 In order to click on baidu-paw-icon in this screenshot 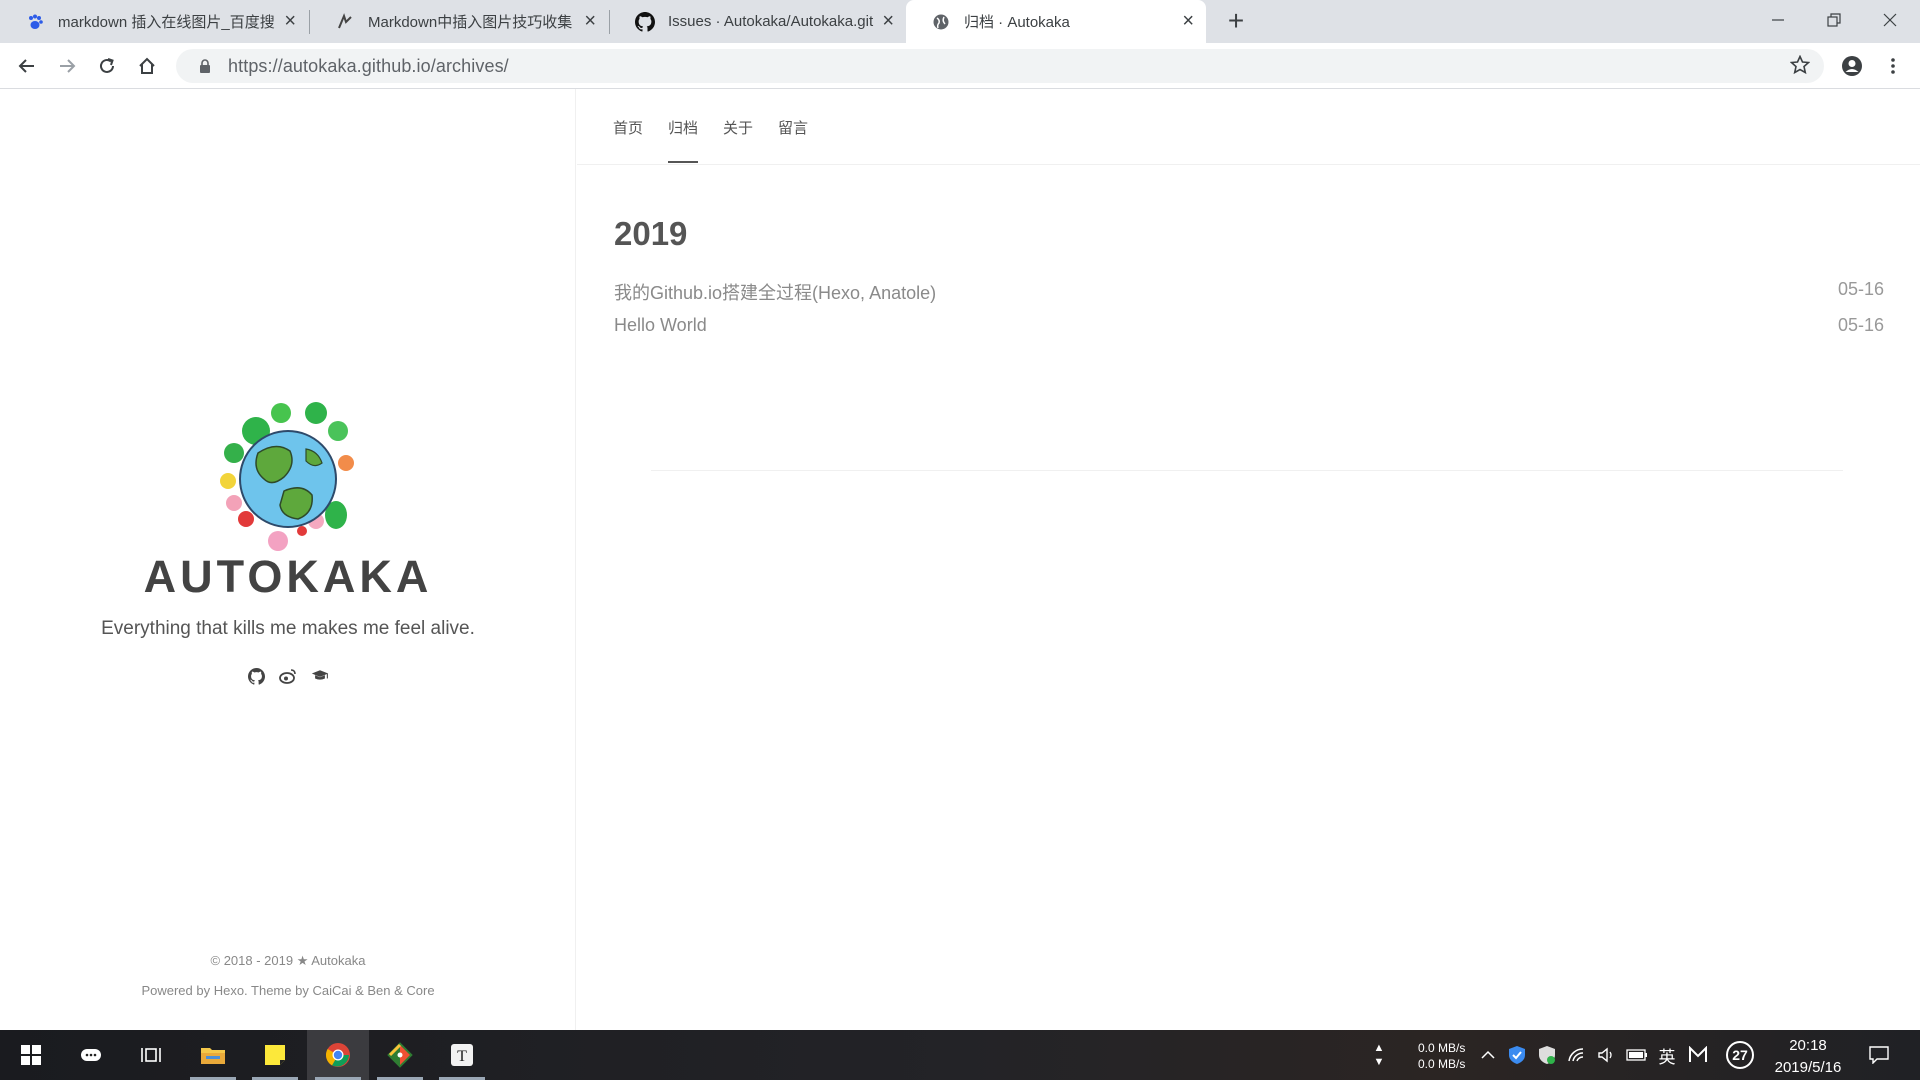, I will do `click(35, 22)`.